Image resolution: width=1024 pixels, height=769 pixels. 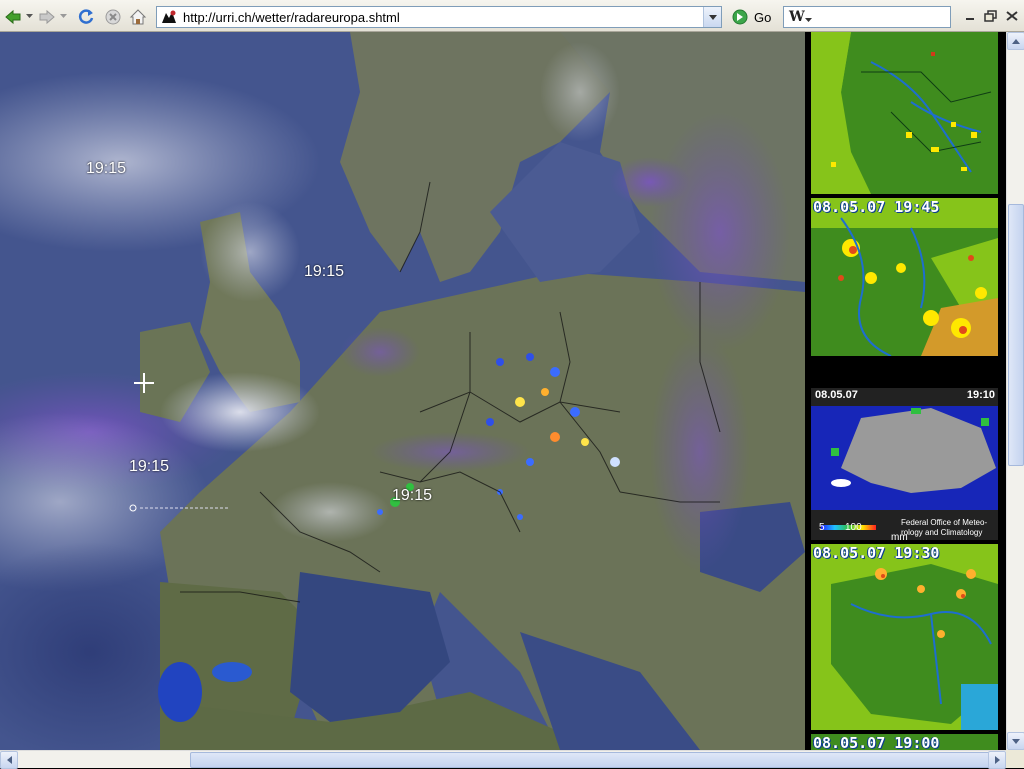 What do you see at coordinates (970, 16) in the screenshot?
I see `minimize-icon` at bounding box center [970, 16].